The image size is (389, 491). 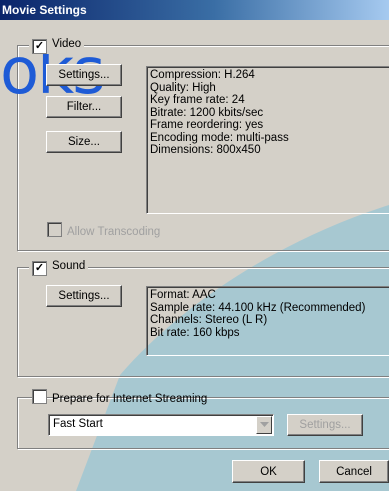 I want to click on dropdown-arrow-icon, so click(x=264, y=425).